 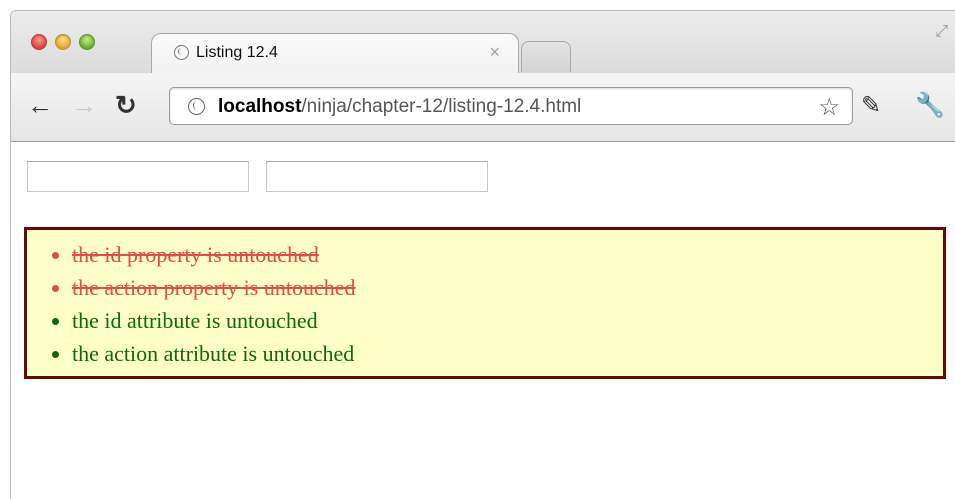 What do you see at coordinates (546, 56) in the screenshot?
I see `new-tab-button` at bounding box center [546, 56].